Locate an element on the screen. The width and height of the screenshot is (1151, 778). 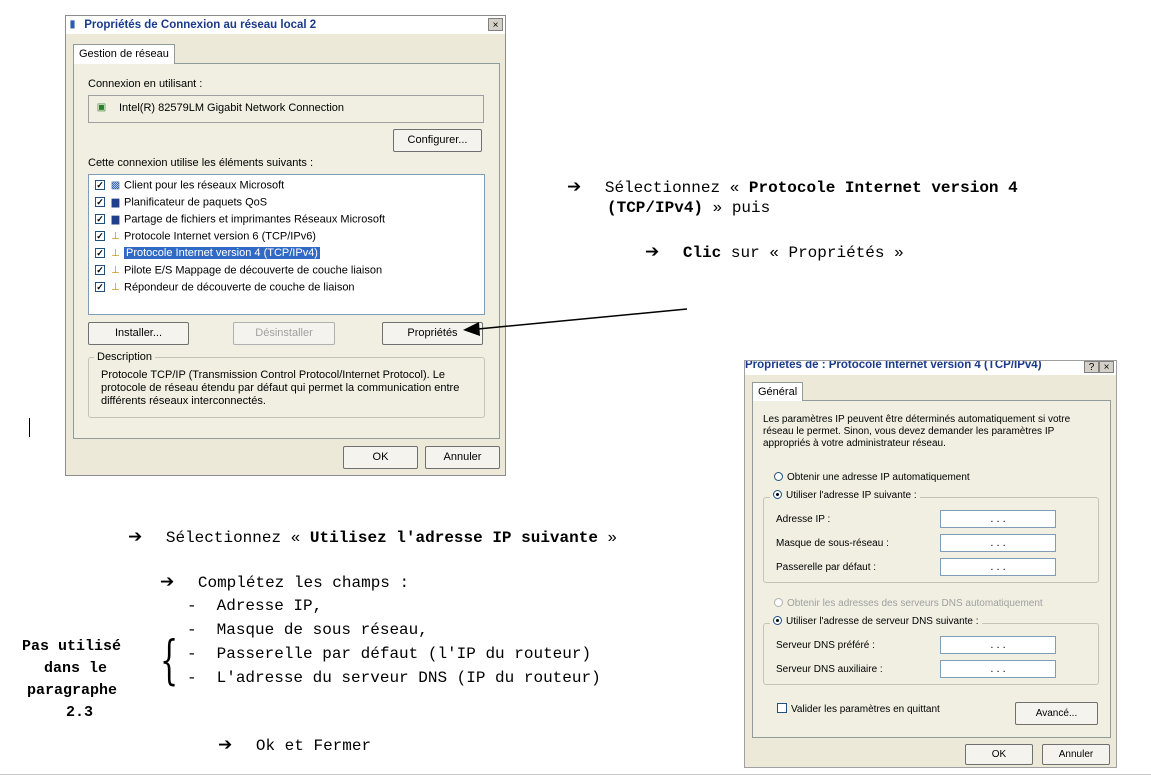
step-text: » is located at coordinates (607, 538).